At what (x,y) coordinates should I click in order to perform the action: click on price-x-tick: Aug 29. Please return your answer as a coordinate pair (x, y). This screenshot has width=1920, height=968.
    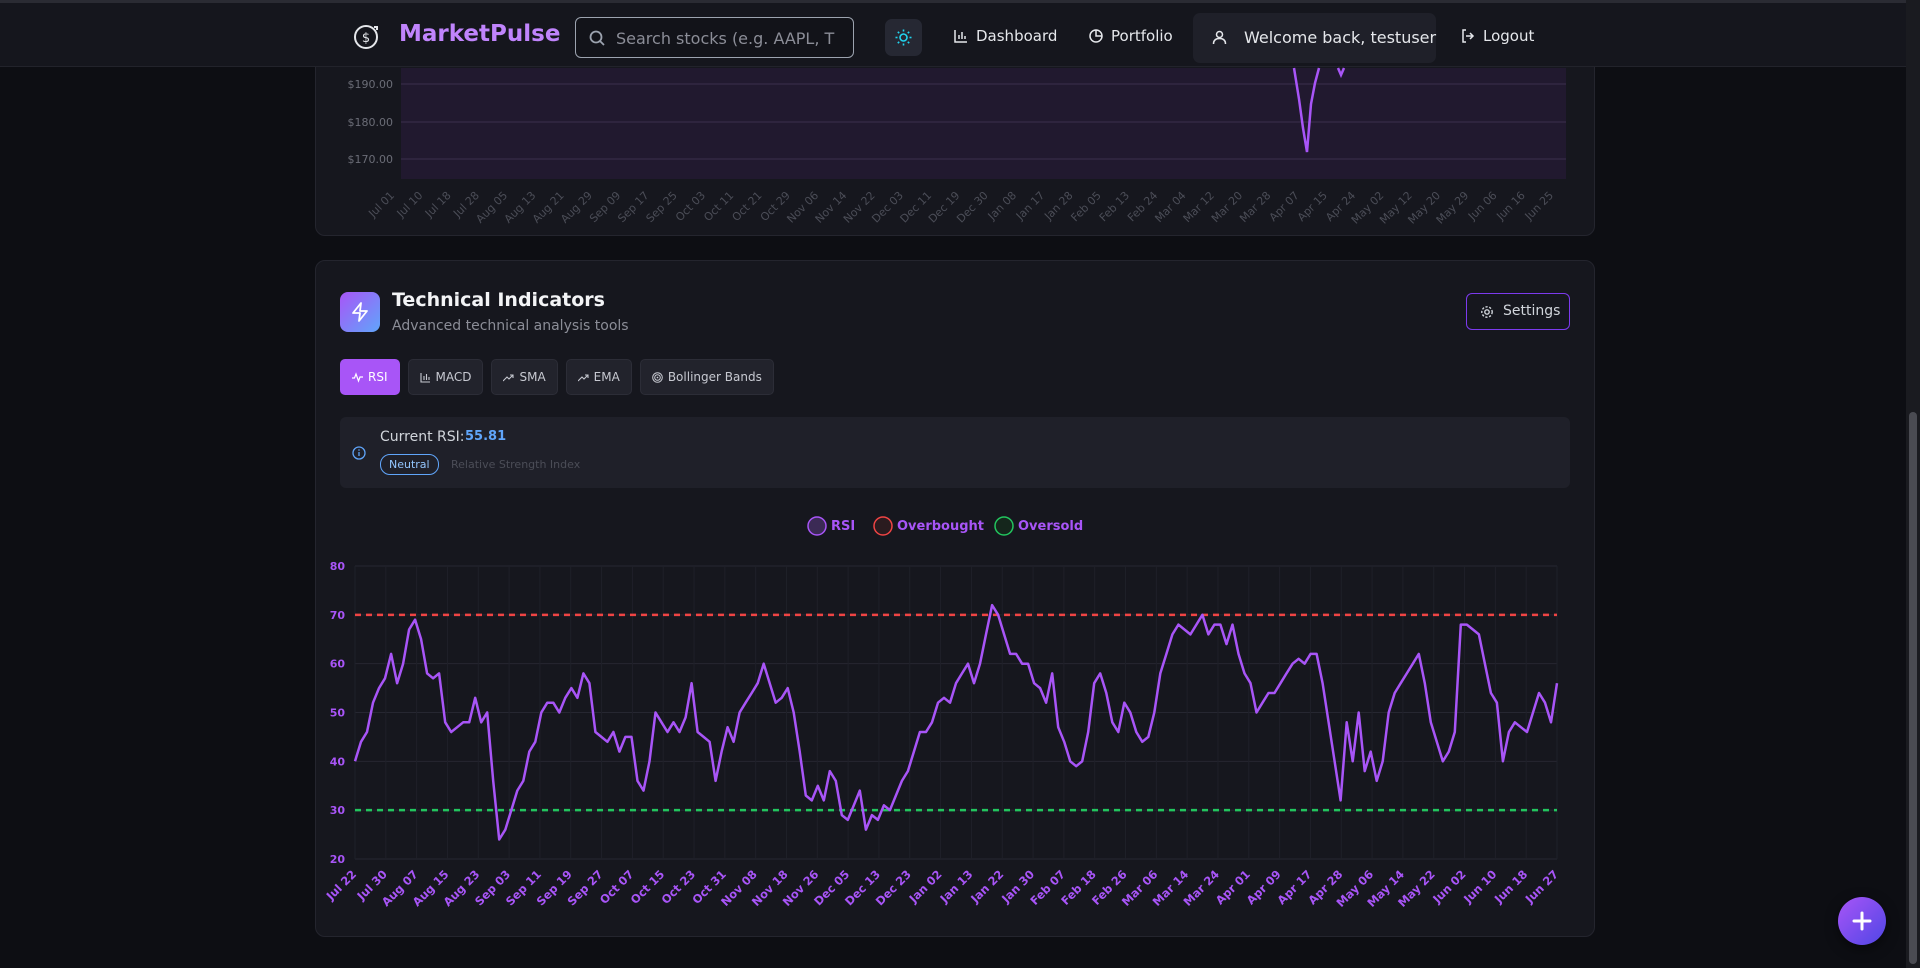
    Looking at the image, I should click on (576, 207).